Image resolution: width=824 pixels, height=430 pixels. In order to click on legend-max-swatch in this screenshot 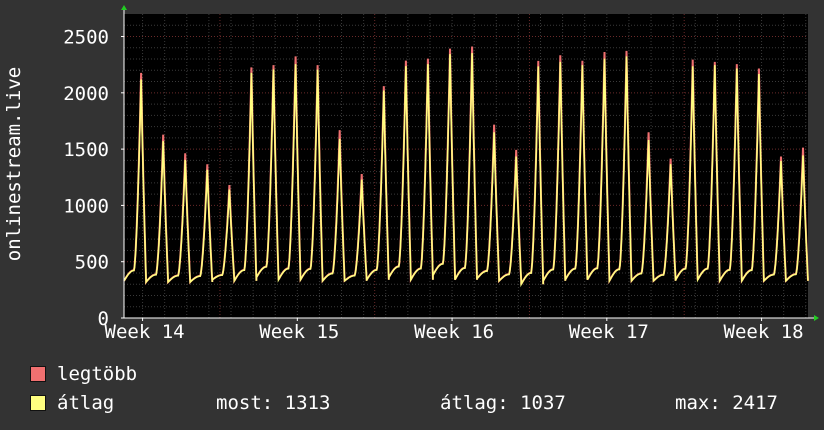, I will do `click(38, 374)`.